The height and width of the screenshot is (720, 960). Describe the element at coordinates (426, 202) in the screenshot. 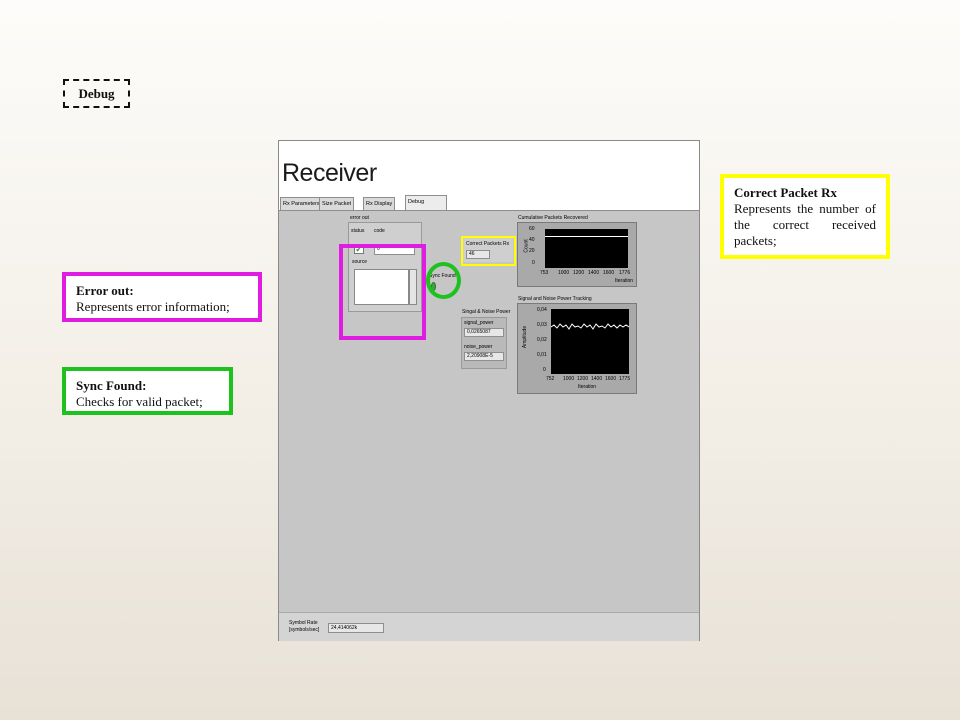

I see `tab-debug: Debug` at that location.